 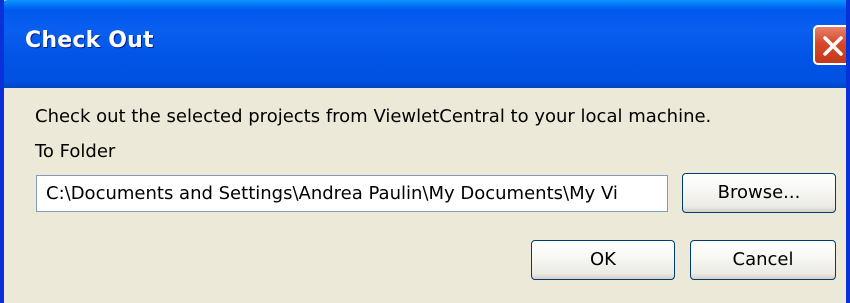 I want to click on close-button, so click(x=829, y=45).